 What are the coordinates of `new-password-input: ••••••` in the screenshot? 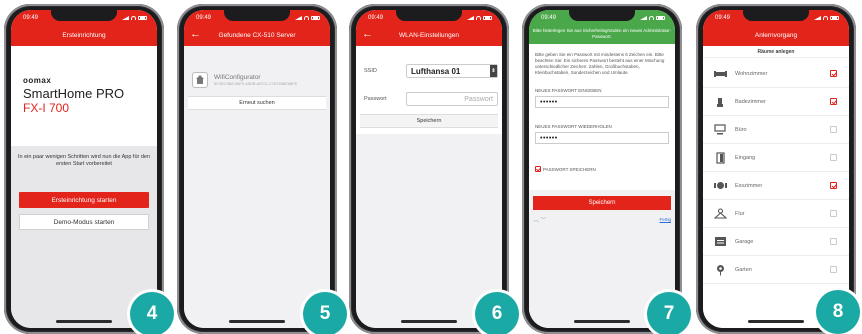 It's located at (602, 102).